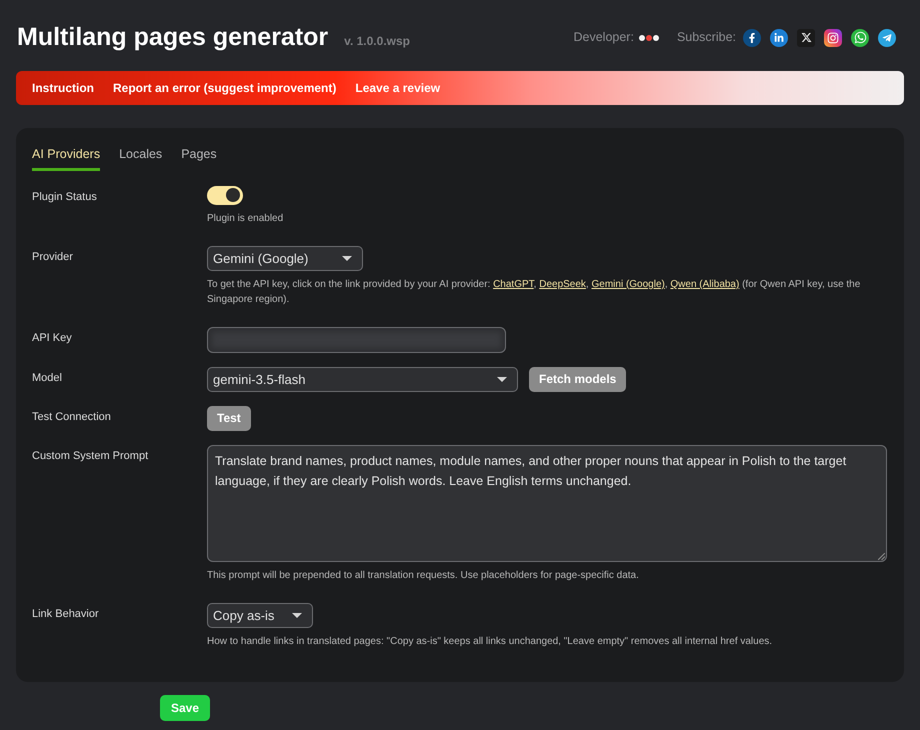  Describe the element at coordinates (806, 37) in the screenshot. I see `x-letter-icon` at that location.